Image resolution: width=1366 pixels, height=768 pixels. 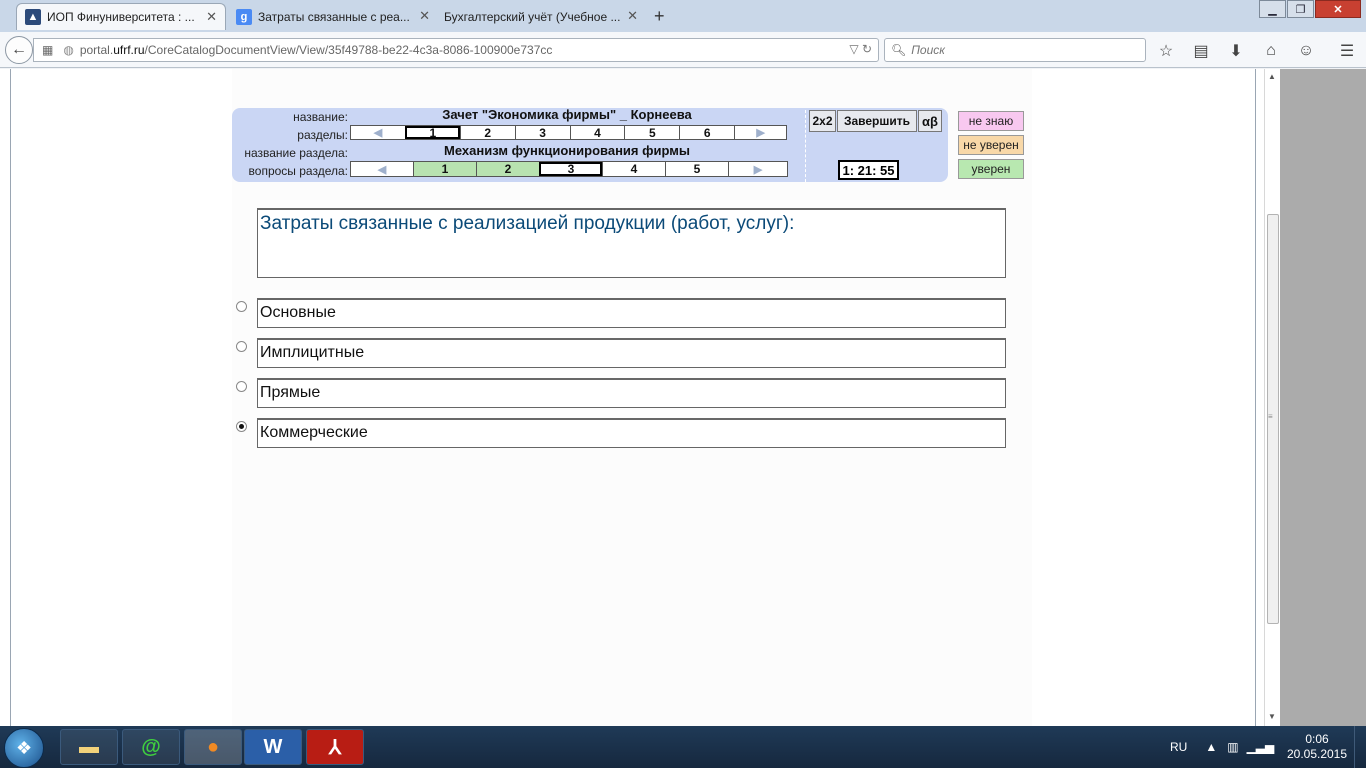 What do you see at coordinates (868, 170) in the screenshot?
I see `timer: 1: 21: 55` at bounding box center [868, 170].